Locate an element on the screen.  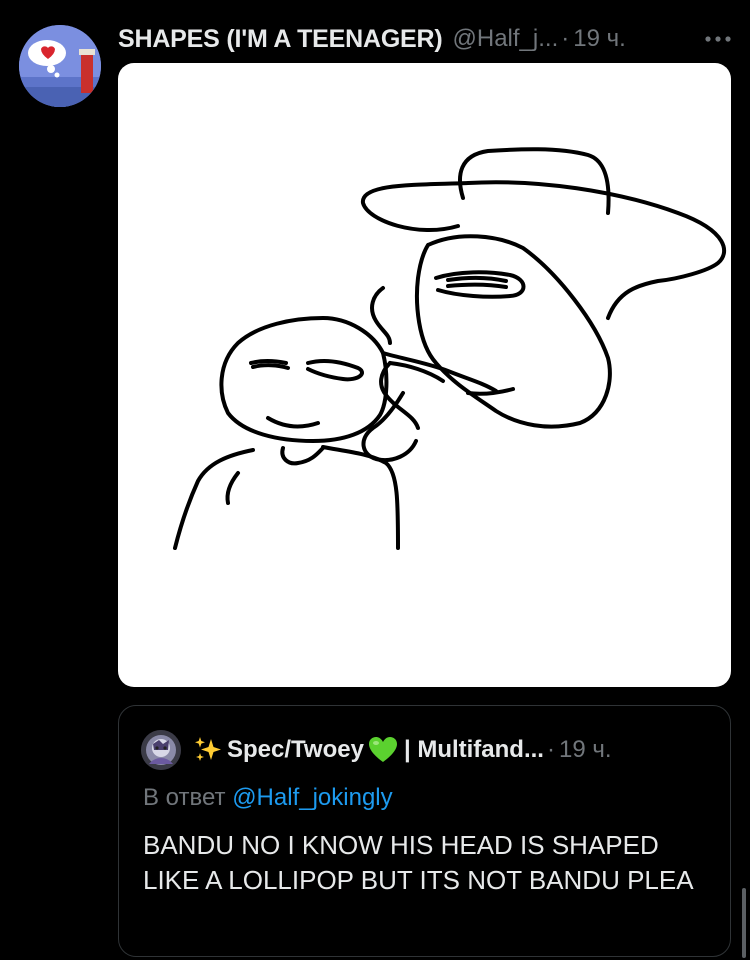
reply-prefix: В ответ is located at coordinates (184, 797).